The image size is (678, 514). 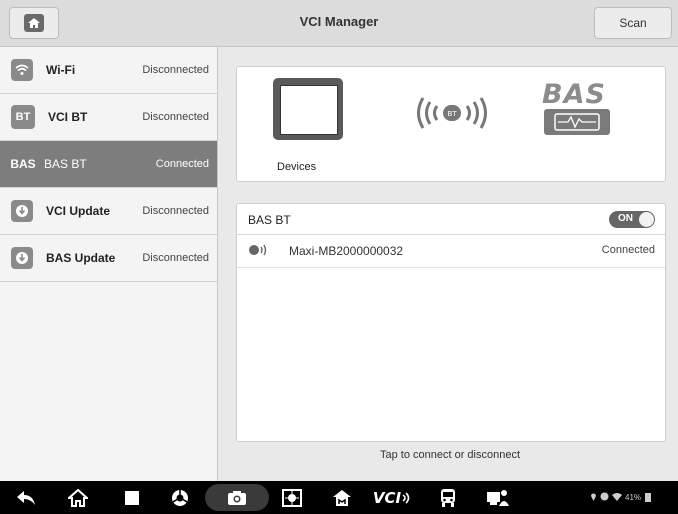 I want to click on wifi-status-icon, so click(x=617, y=497).